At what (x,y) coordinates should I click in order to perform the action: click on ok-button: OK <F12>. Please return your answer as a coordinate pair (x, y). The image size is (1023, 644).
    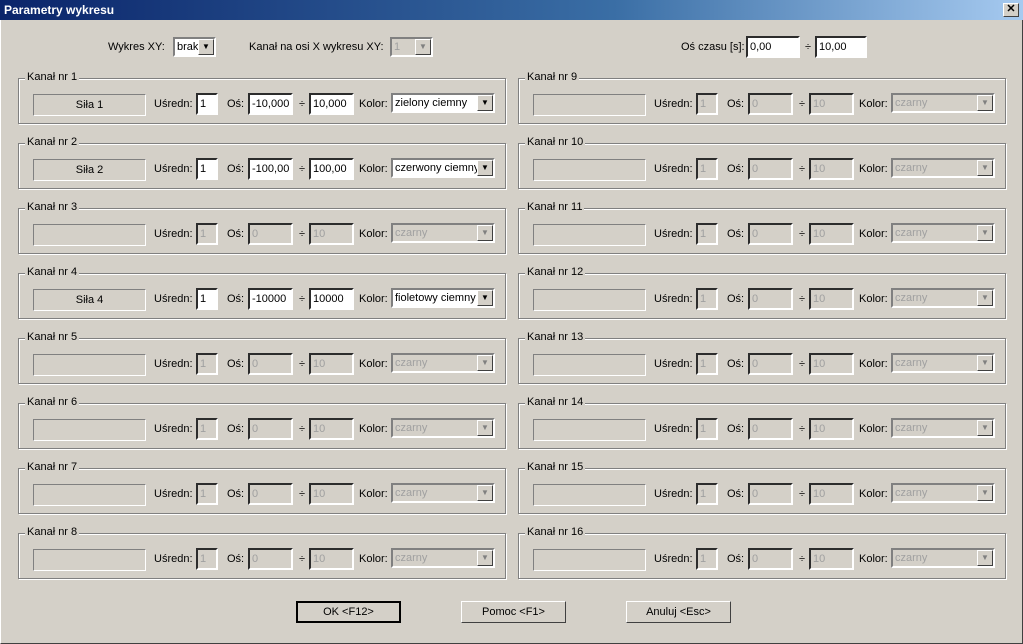
    Looking at the image, I should click on (348, 612).